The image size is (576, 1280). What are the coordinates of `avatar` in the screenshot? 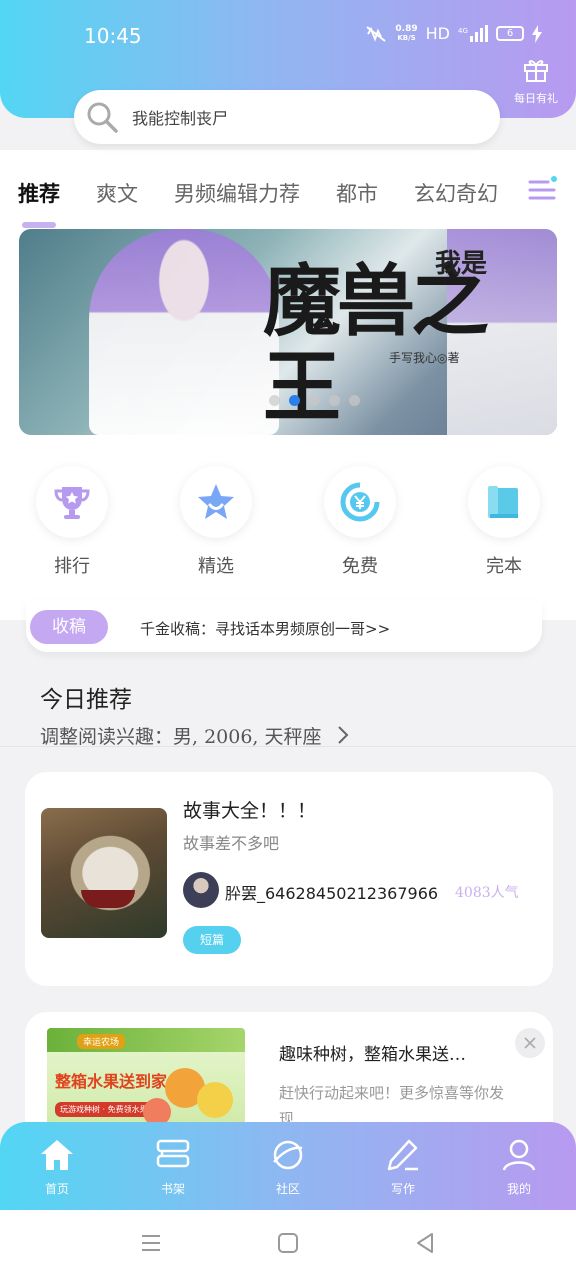 It's located at (201, 890).